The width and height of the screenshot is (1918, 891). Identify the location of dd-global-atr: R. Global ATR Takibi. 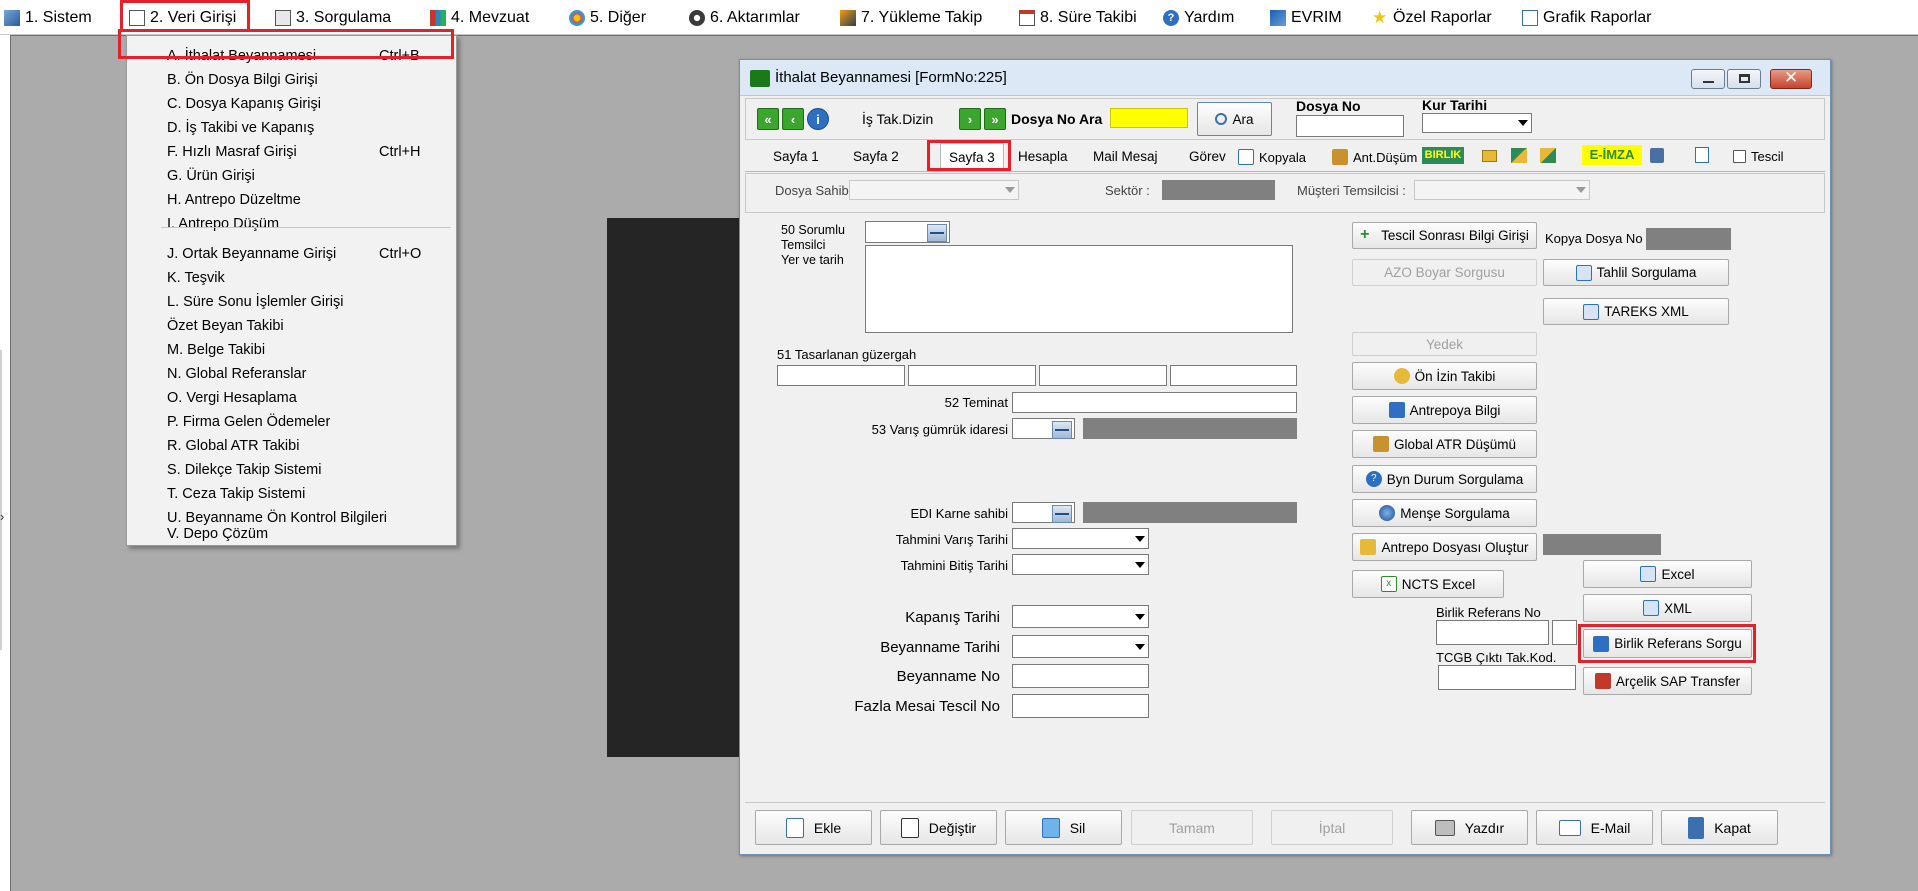
(291, 446).